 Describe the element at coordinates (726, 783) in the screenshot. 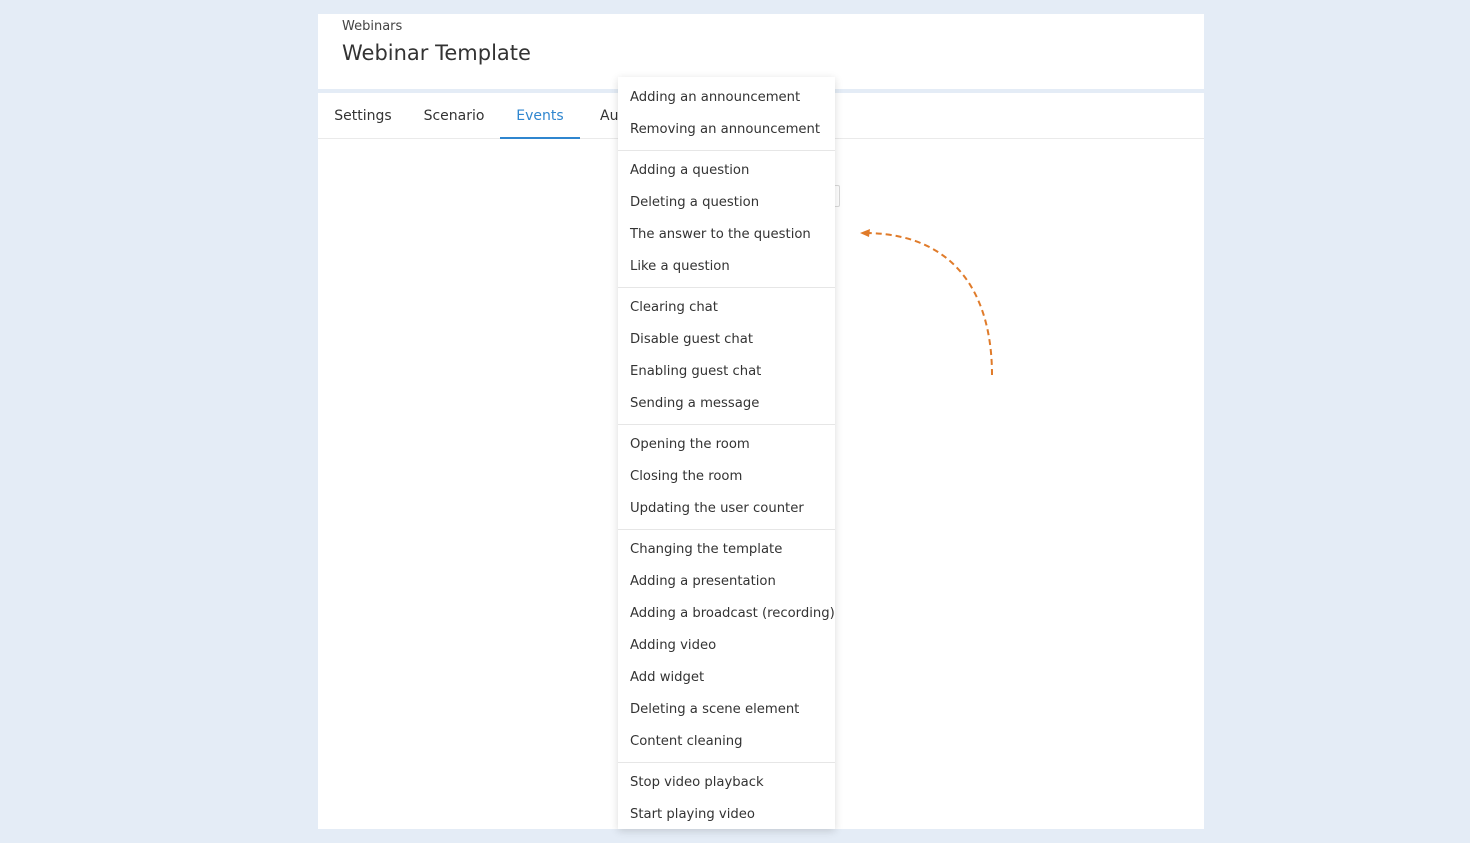

I see `dropdown-option: Stop video playback` at that location.